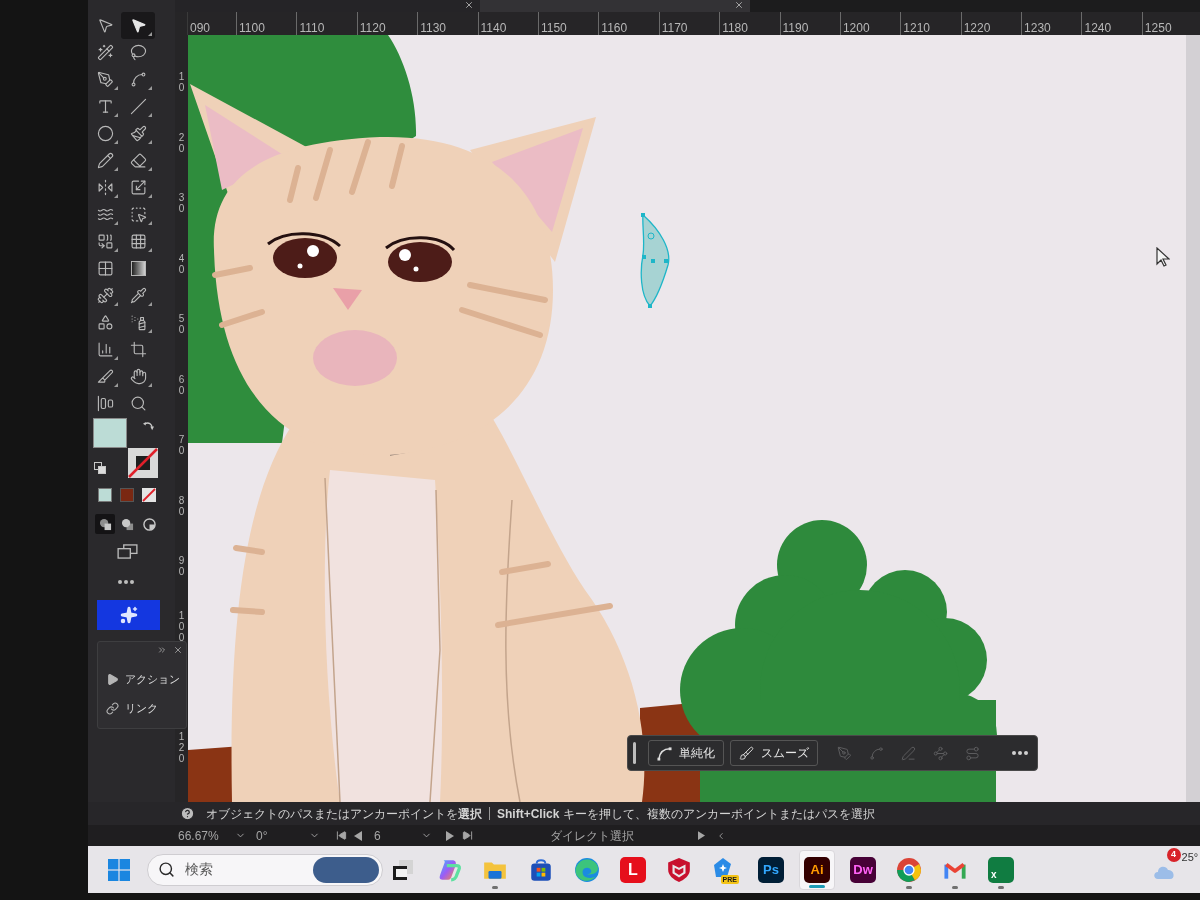 This screenshot has width=1200, height=900. I want to click on paintbrush-icon, so click(138, 133).